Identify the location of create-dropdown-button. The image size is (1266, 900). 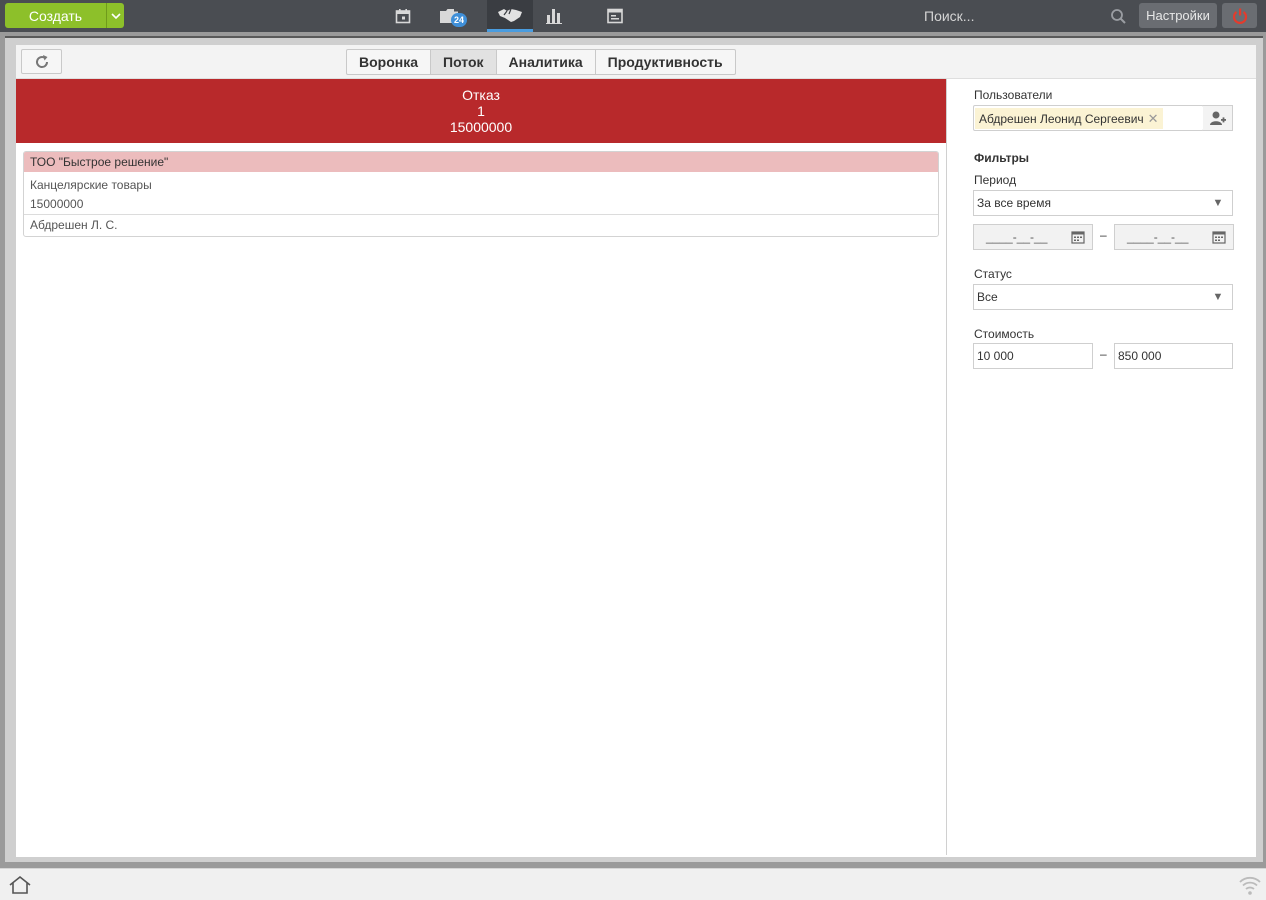
(115, 15).